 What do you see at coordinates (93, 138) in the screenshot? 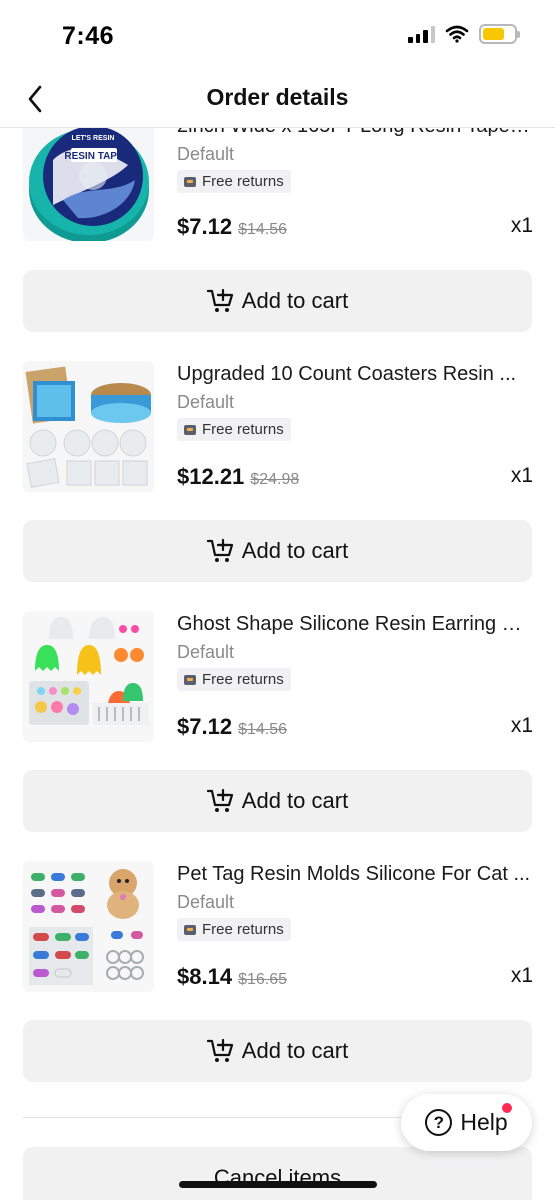
I see `thumb-brand: LET'S RESIN` at bounding box center [93, 138].